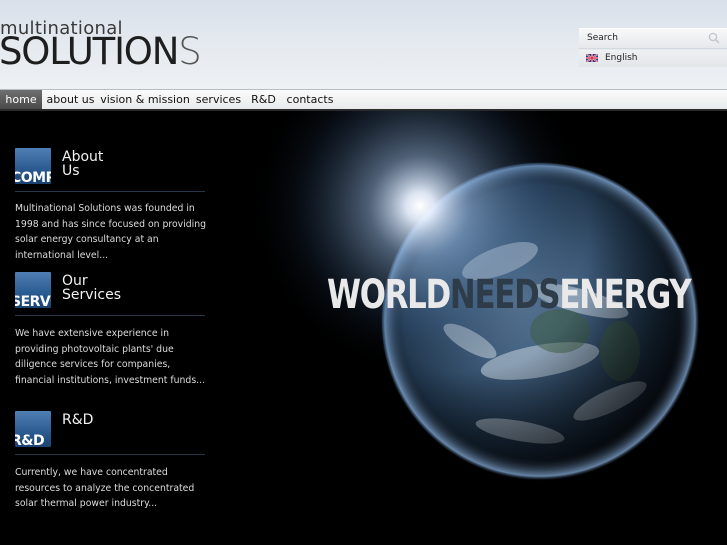 This screenshot has height=545, width=727. Describe the element at coordinates (89, 51) in the screenshot. I see `logo-main-part: SOLUTION` at that location.